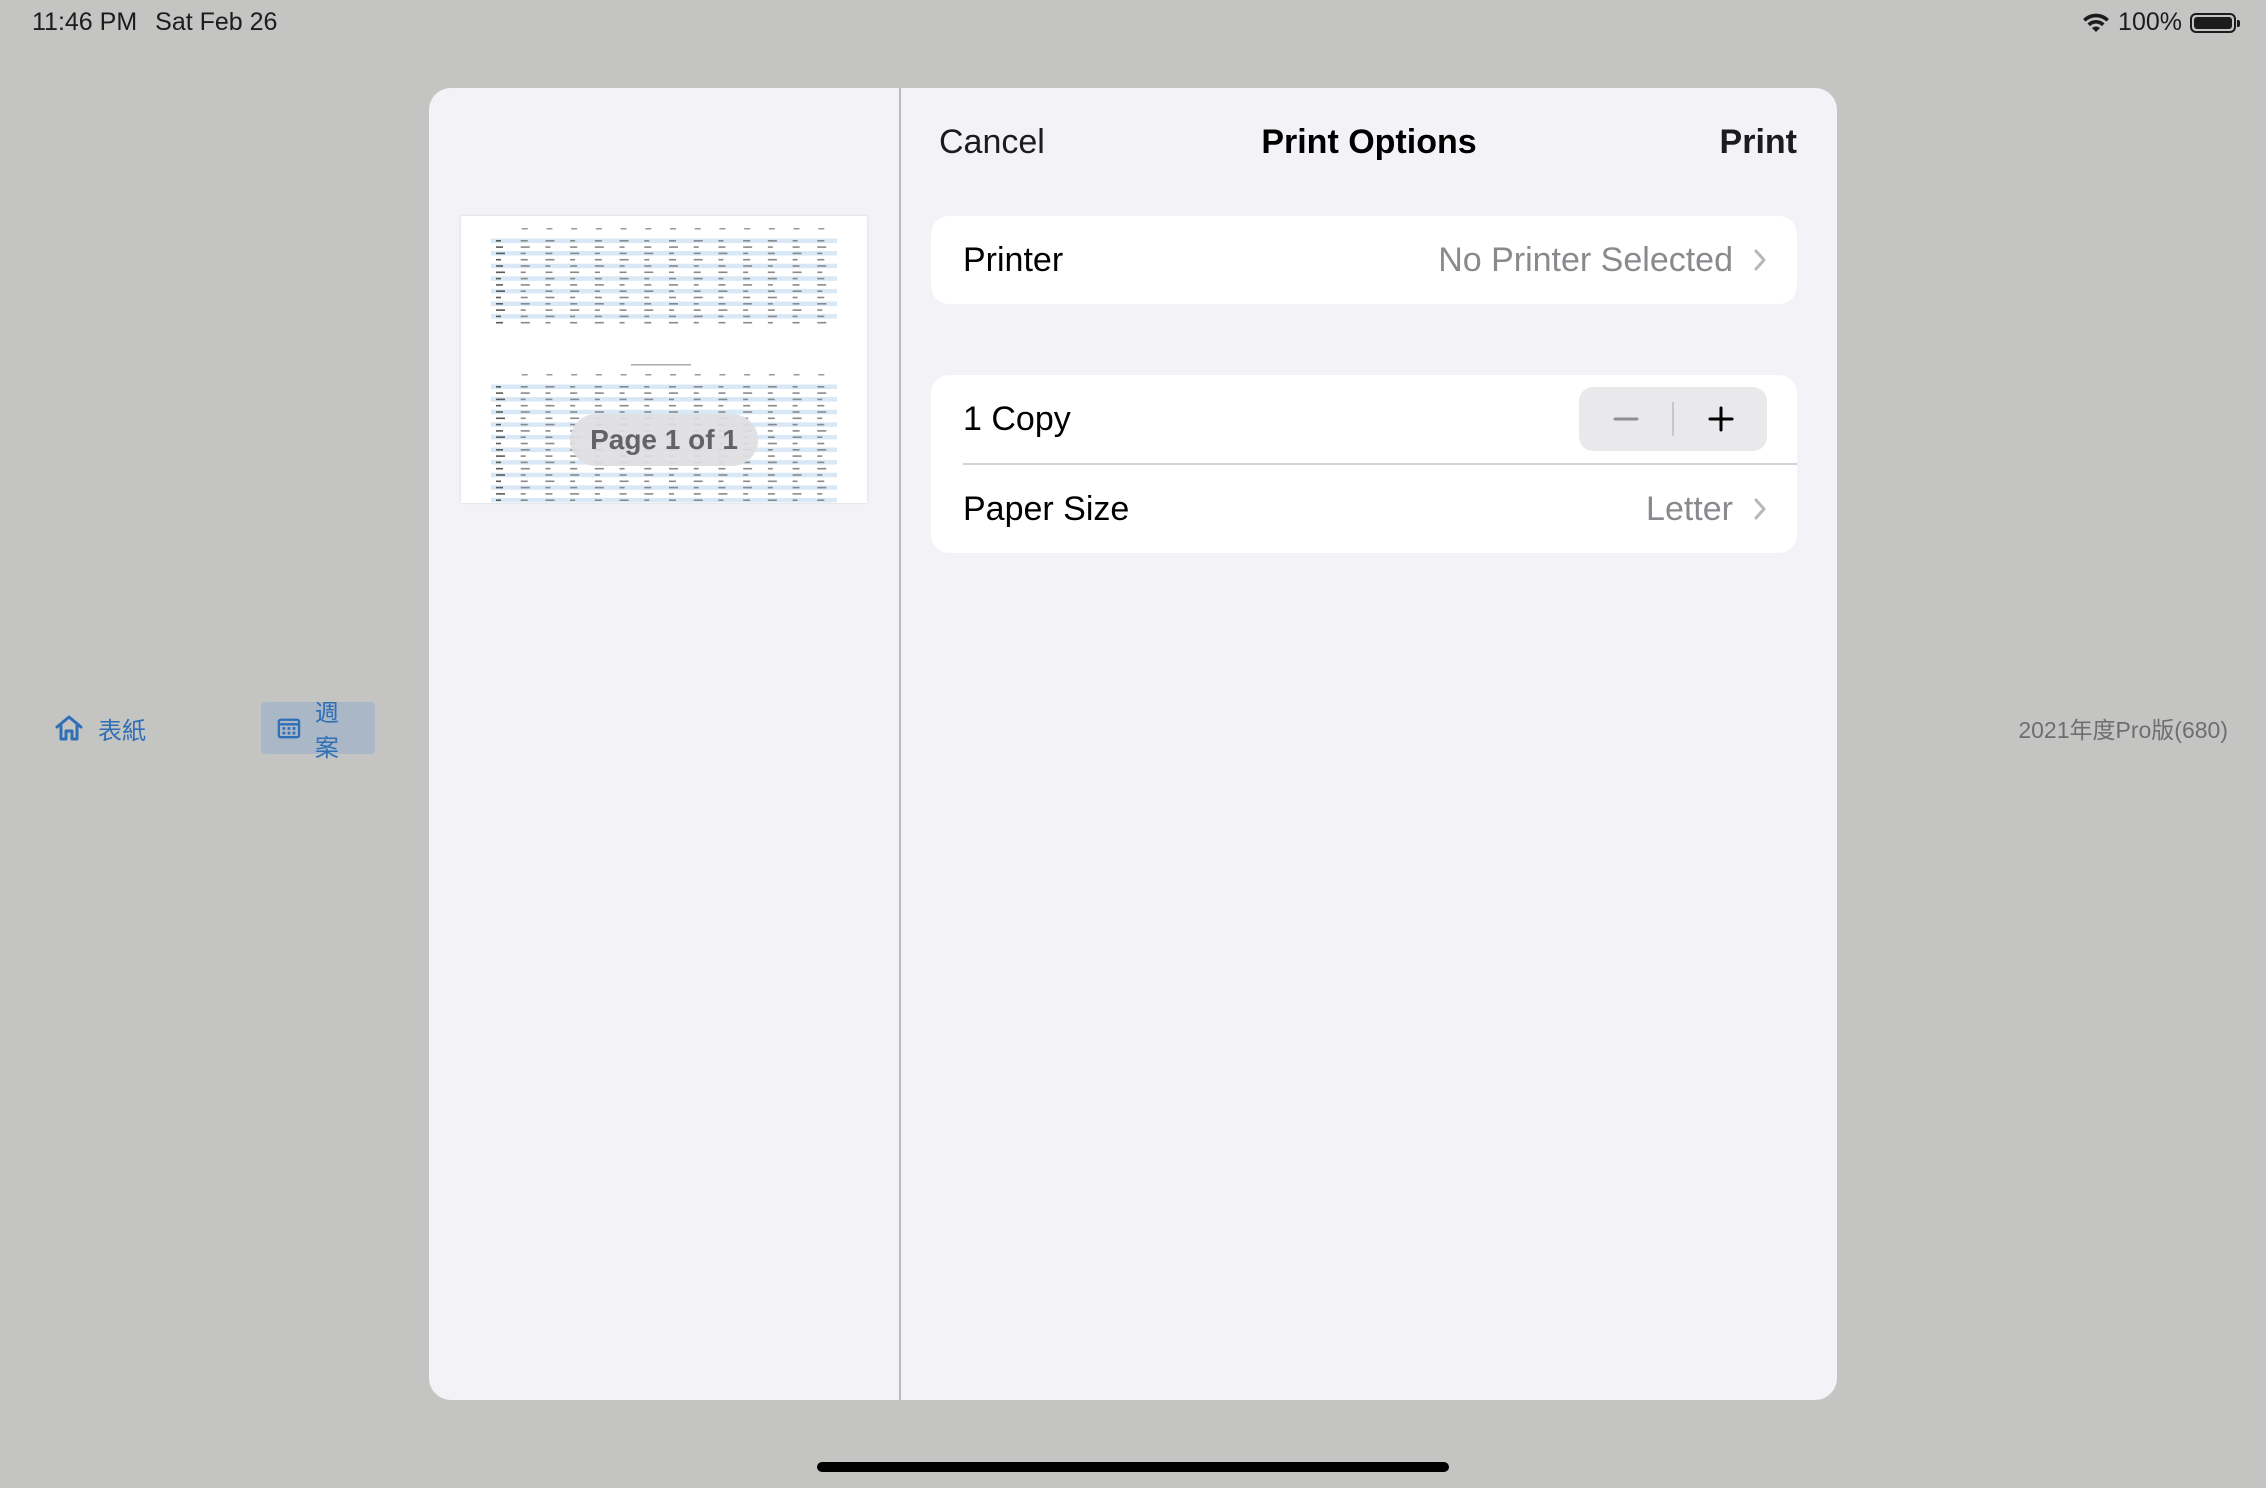 The height and width of the screenshot is (1488, 2266). I want to click on copies-paper-group: 1 Copy Paper Size Letter, so click(1364, 464).